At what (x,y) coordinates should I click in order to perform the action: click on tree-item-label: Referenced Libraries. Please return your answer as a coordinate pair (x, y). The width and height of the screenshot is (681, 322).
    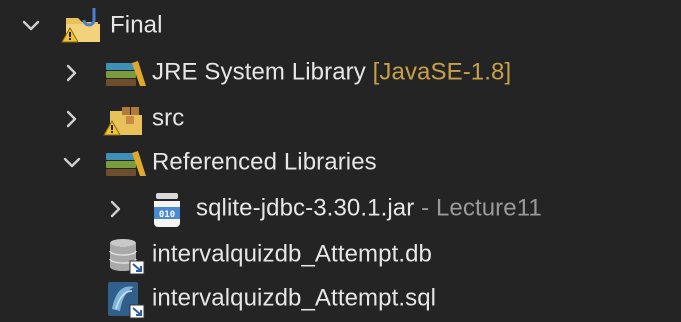
    Looking at the image, I should click on (264, 162).